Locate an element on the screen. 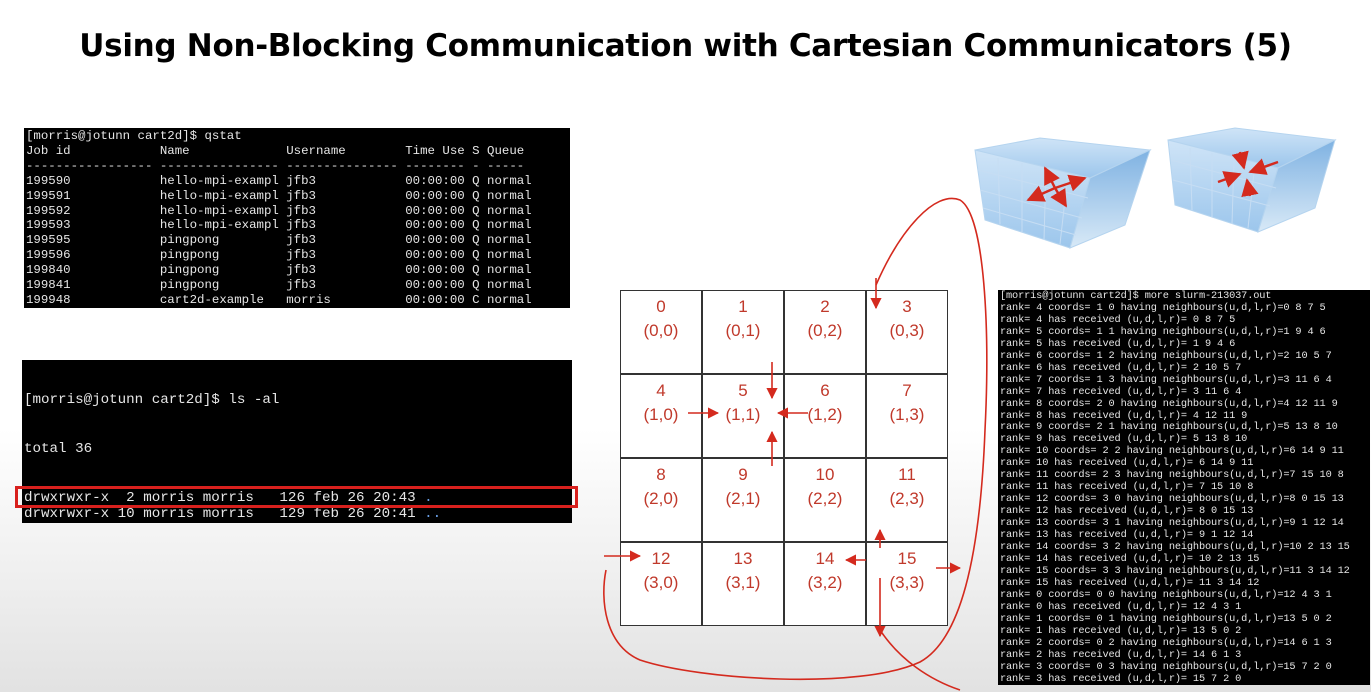 This screenshot has width=1371, height=692. slurm-output-line: rank= 6 has received (u,d,l,r)= 2 10 5 7 is located at coordinates (1121, 367).